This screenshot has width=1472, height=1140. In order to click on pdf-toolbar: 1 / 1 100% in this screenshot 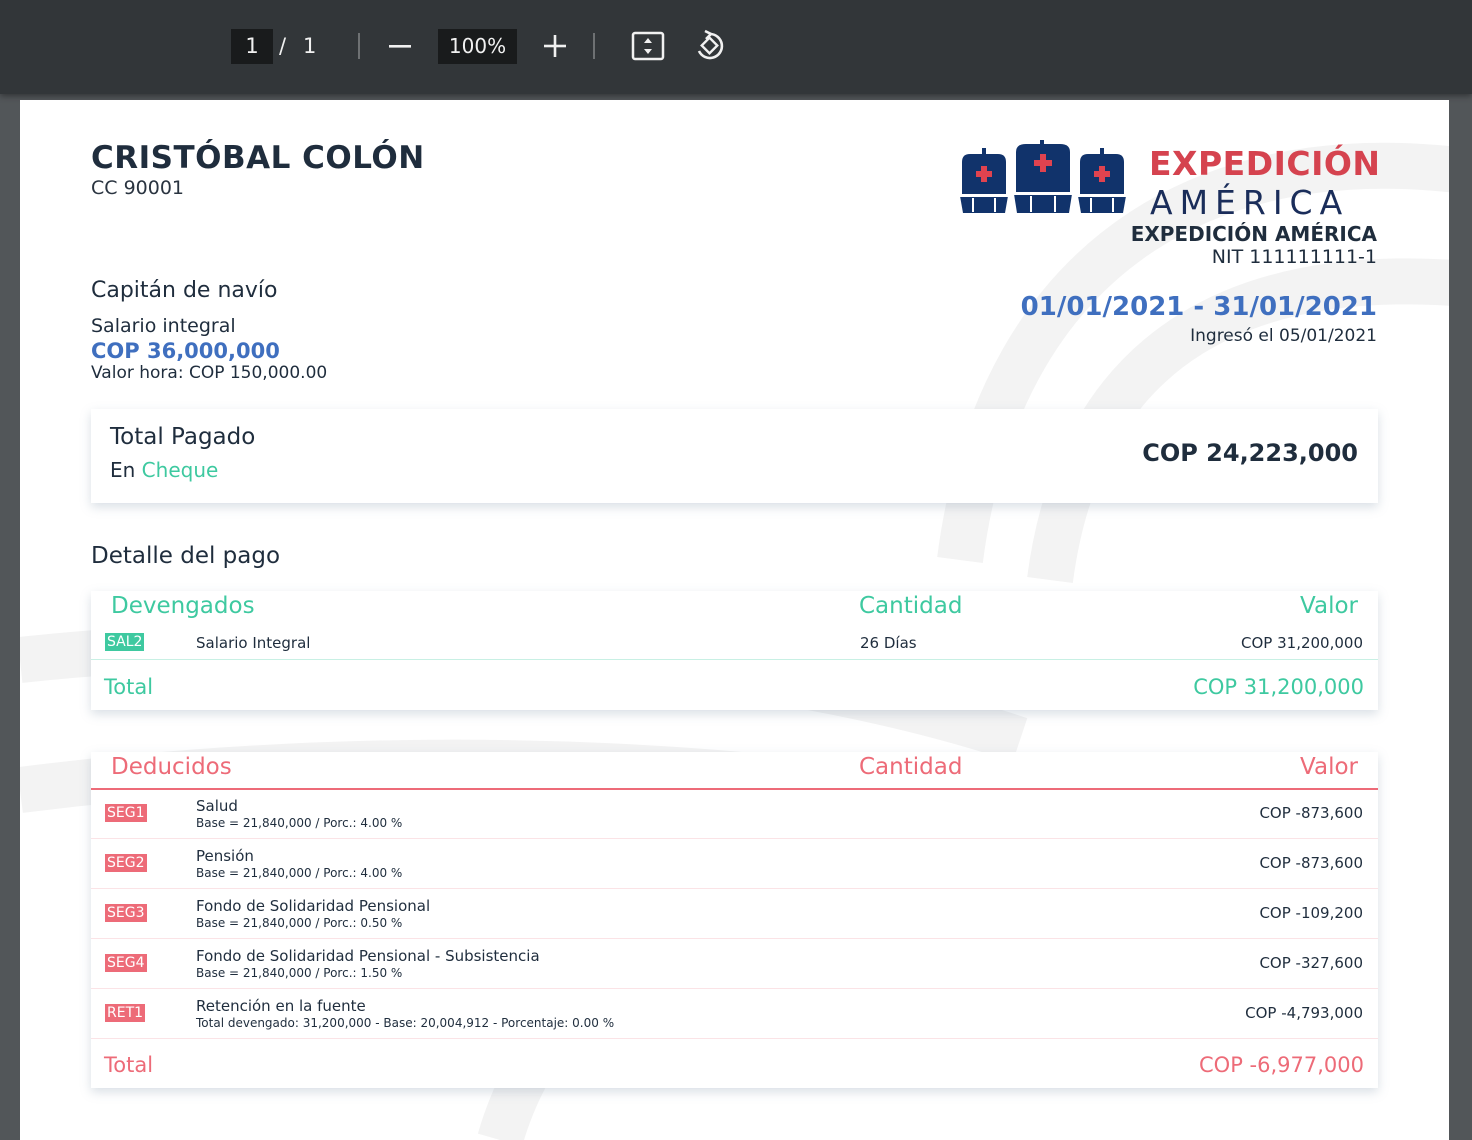, I will do `click(736, 47)`.